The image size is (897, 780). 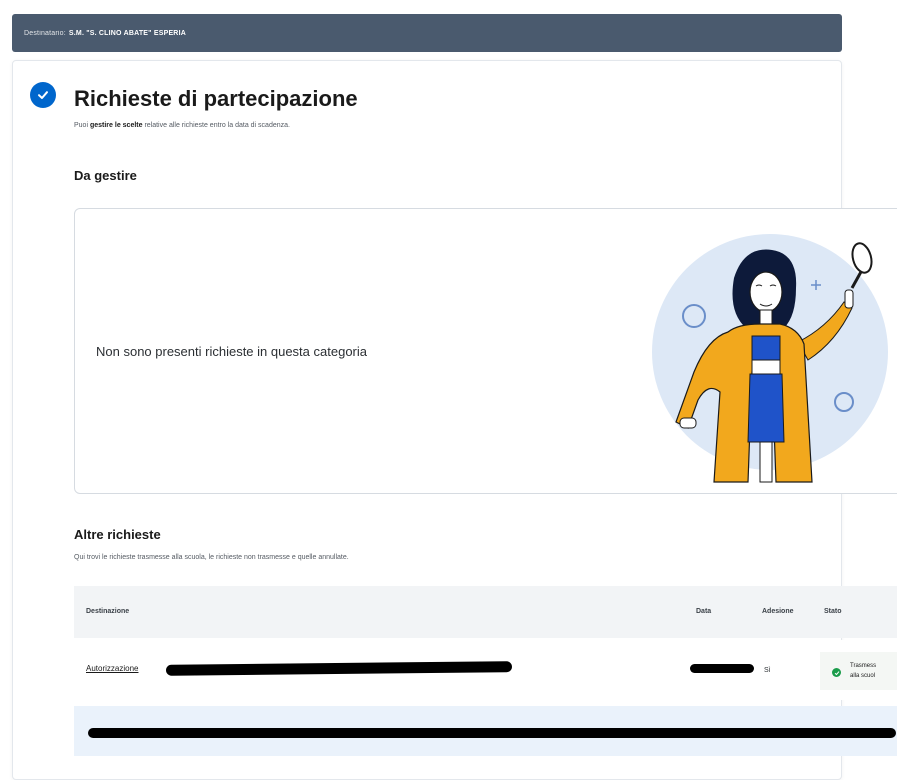 What do you see at coordinates (767, 670) in the screenshot?
I see `adhesion-value: Sì` at bounding box center [767, 670].